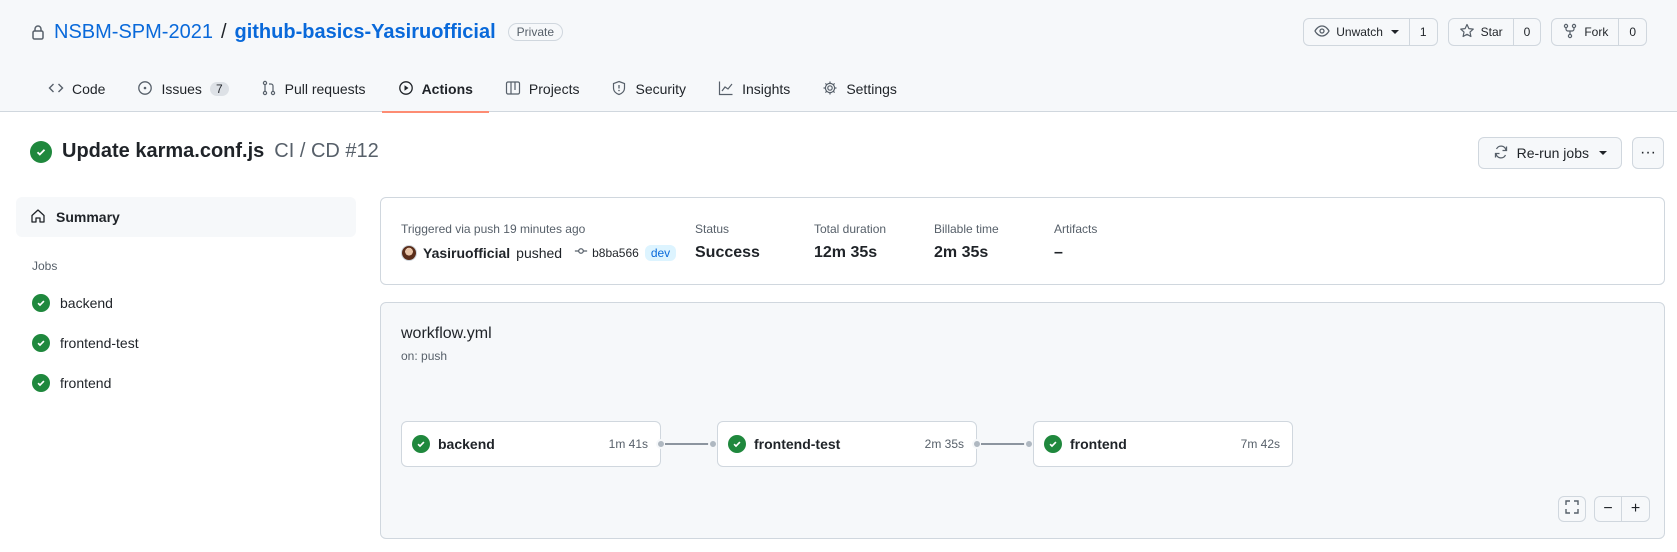 This screenshot has width=1677, height=552. I want to click on lock-icon, so click(38, 32).